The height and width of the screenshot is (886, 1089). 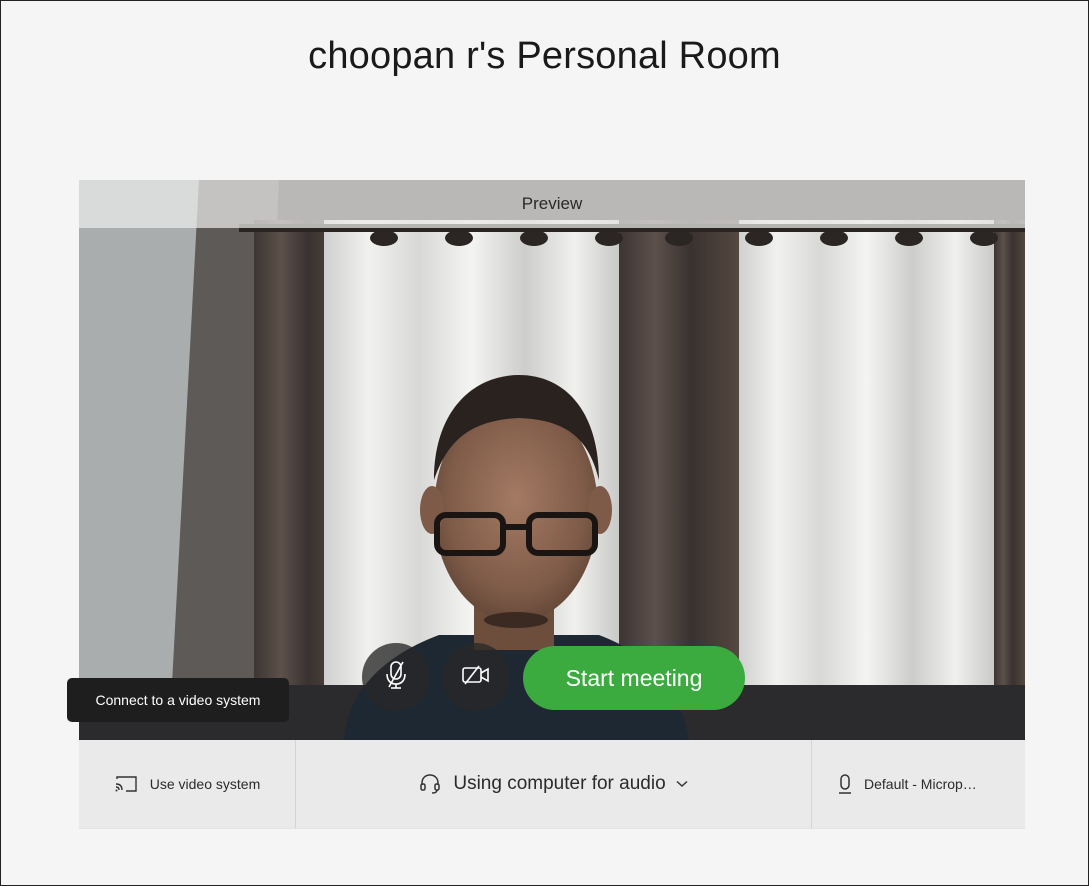 What do you see at coordinates (544, 56) in the screenshot?
I see `page-title: choopan r's Personal Room` at bounding box center [544, 56].